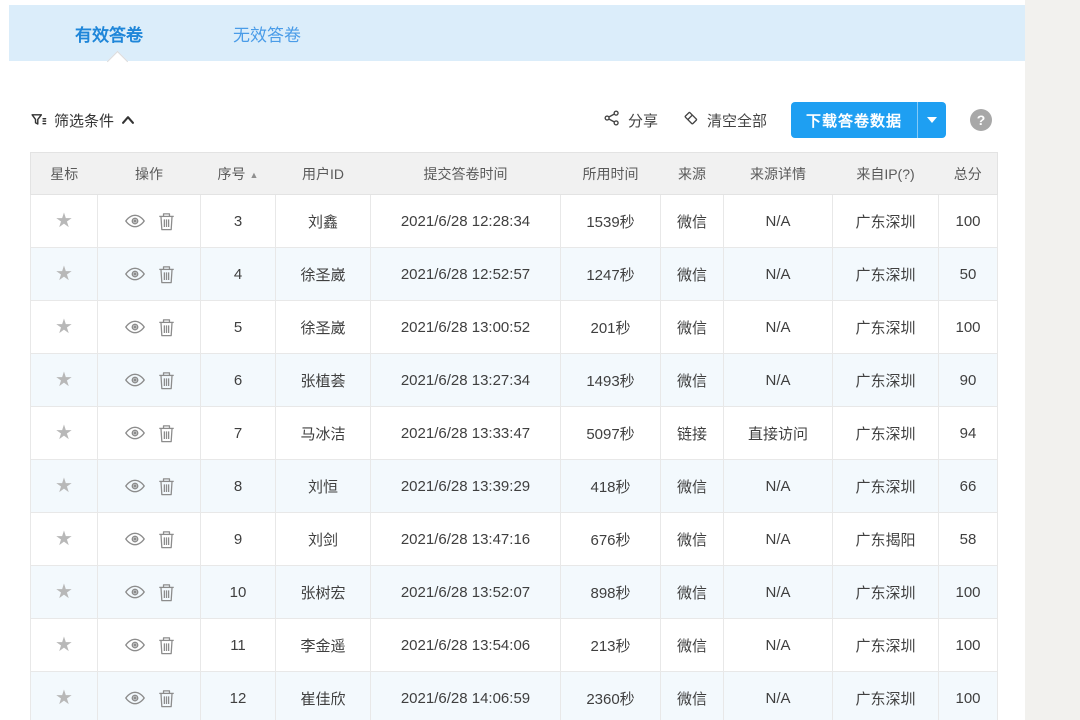  I want to click on submit-time-cell: 2021/6/28 13:27:34, so click(465, 380).